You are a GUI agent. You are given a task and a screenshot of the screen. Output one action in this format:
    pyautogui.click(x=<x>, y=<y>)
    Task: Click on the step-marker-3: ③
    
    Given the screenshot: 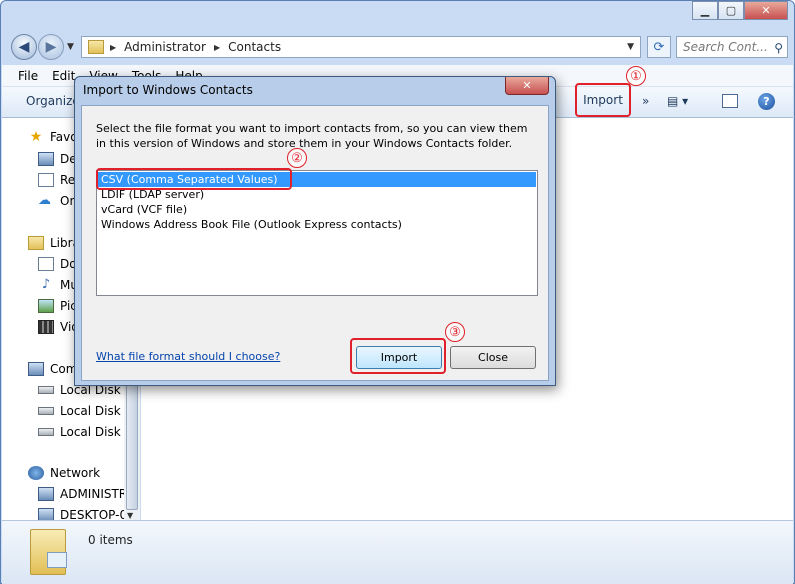 What is the action you would take?
    pyautogui.click(x=455, y=332)
    